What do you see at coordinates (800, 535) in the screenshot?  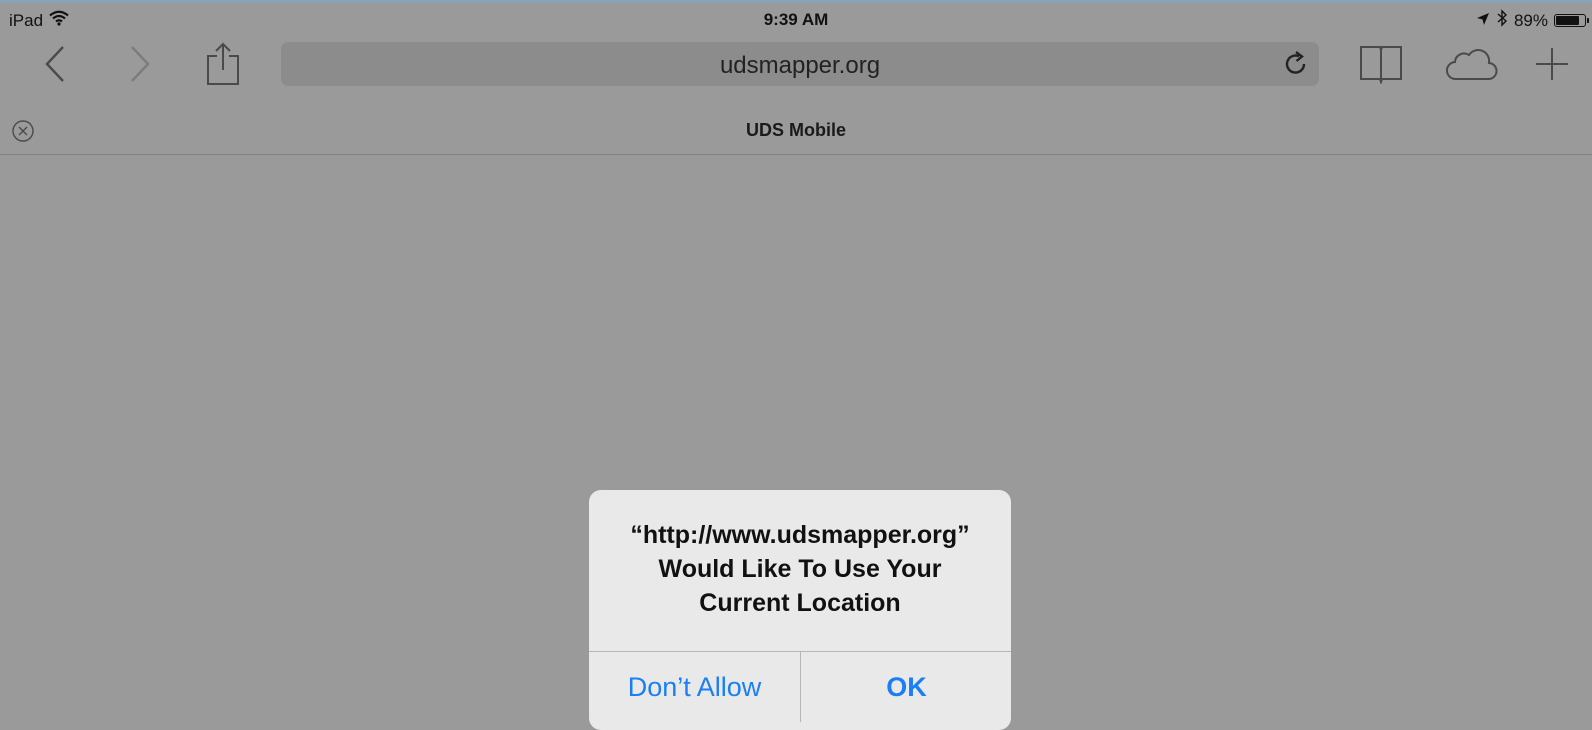 I see `alert-message-line: “http://www.udsmapper.org”` at bounding box center [800, 535].